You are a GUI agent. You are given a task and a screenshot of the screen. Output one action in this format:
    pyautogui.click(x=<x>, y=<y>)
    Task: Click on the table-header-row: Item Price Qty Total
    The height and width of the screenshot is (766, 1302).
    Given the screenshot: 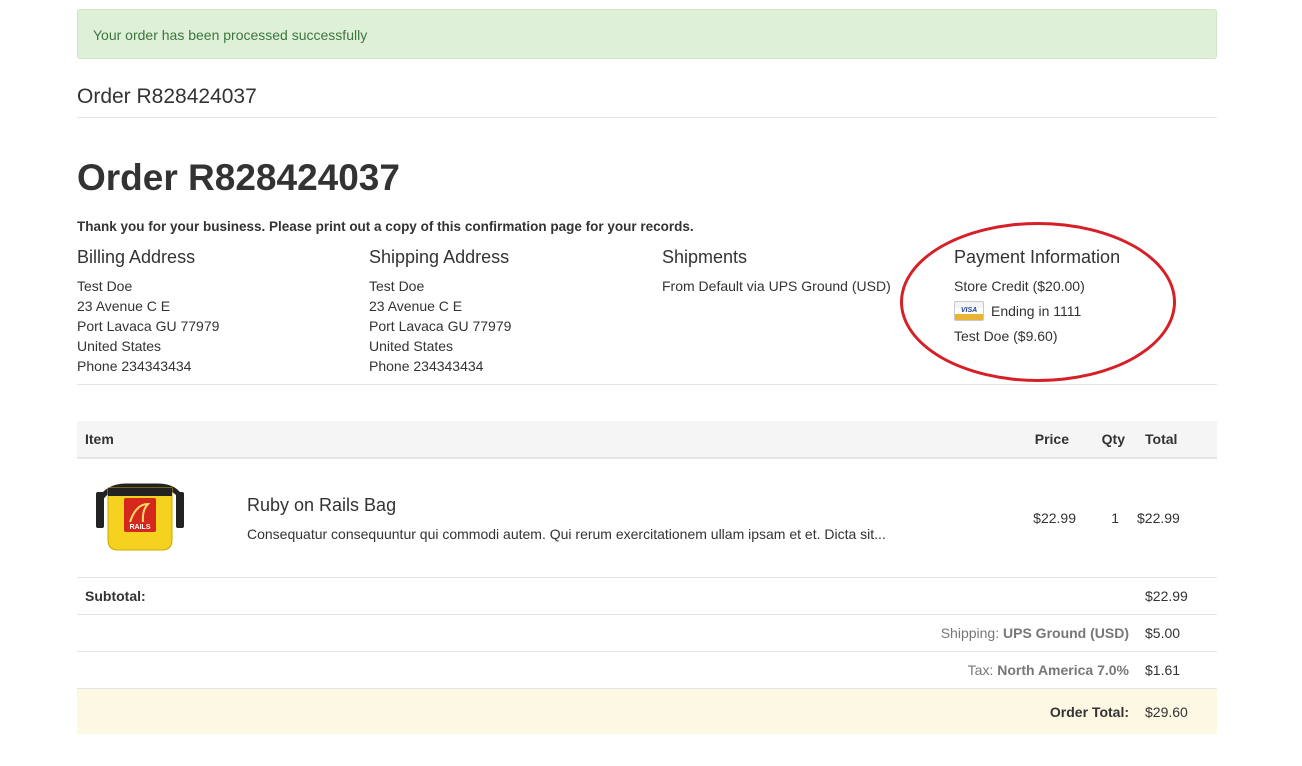 What is the action you would take?
    pyautogui.click(x=647, y=440)
    